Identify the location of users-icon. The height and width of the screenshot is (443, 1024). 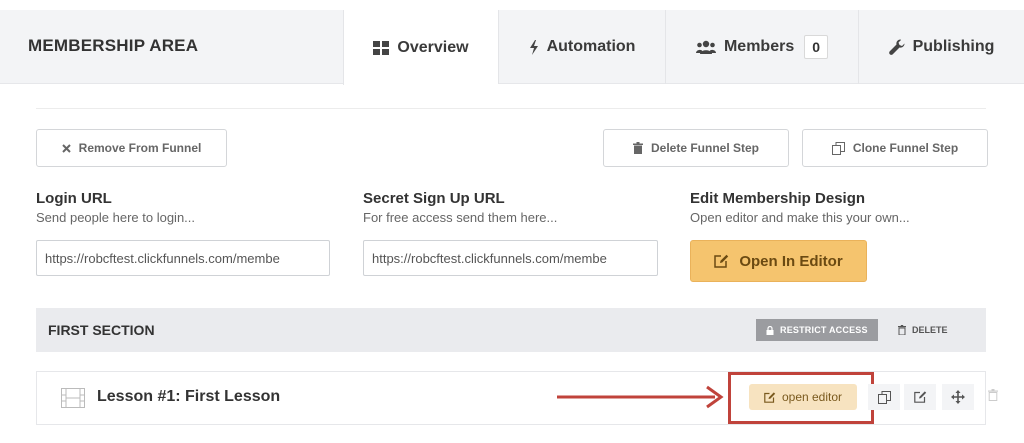
(705, 47).